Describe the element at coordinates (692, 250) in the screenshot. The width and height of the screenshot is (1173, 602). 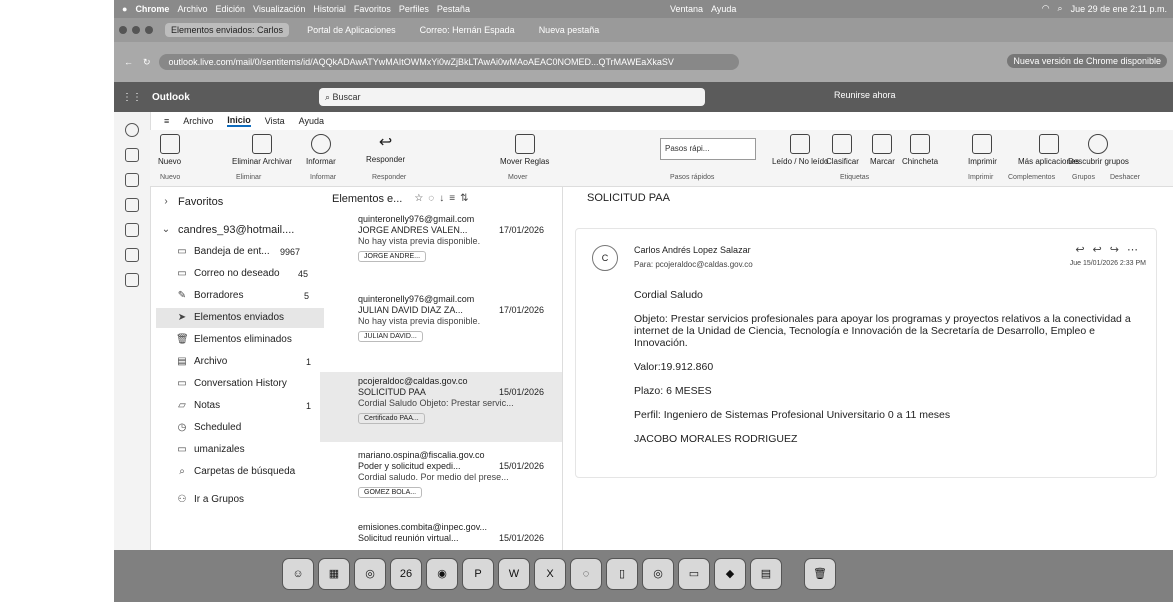
I see `sender-name: Carlos Andrés Lopez Salazar` at that location.